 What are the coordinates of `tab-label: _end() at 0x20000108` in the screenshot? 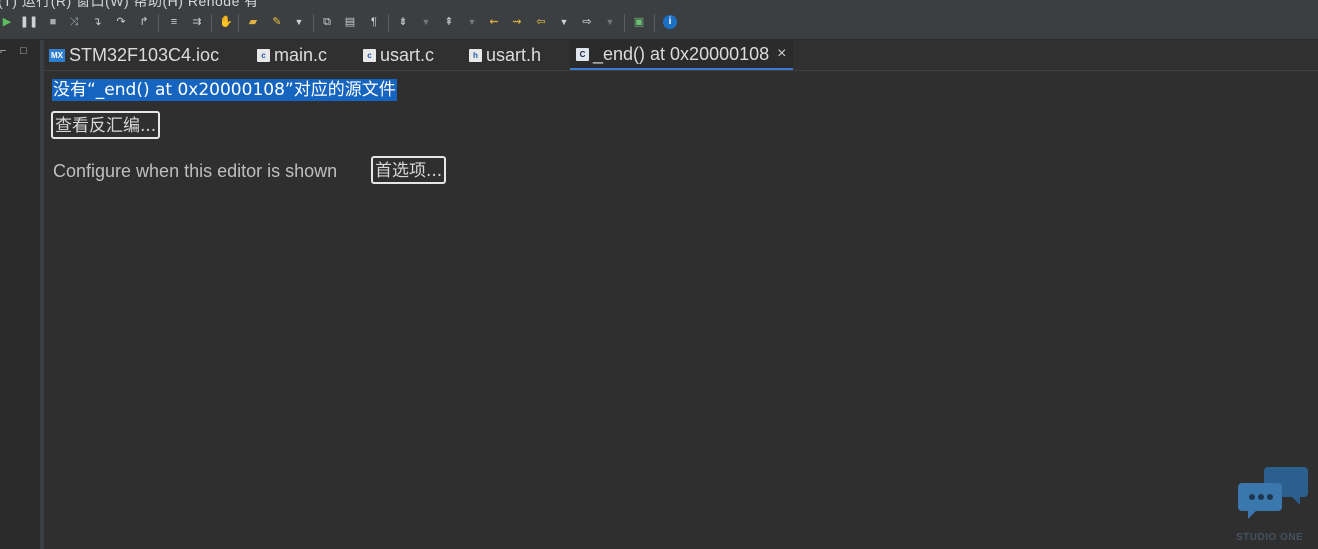 It's located at (681, 53).